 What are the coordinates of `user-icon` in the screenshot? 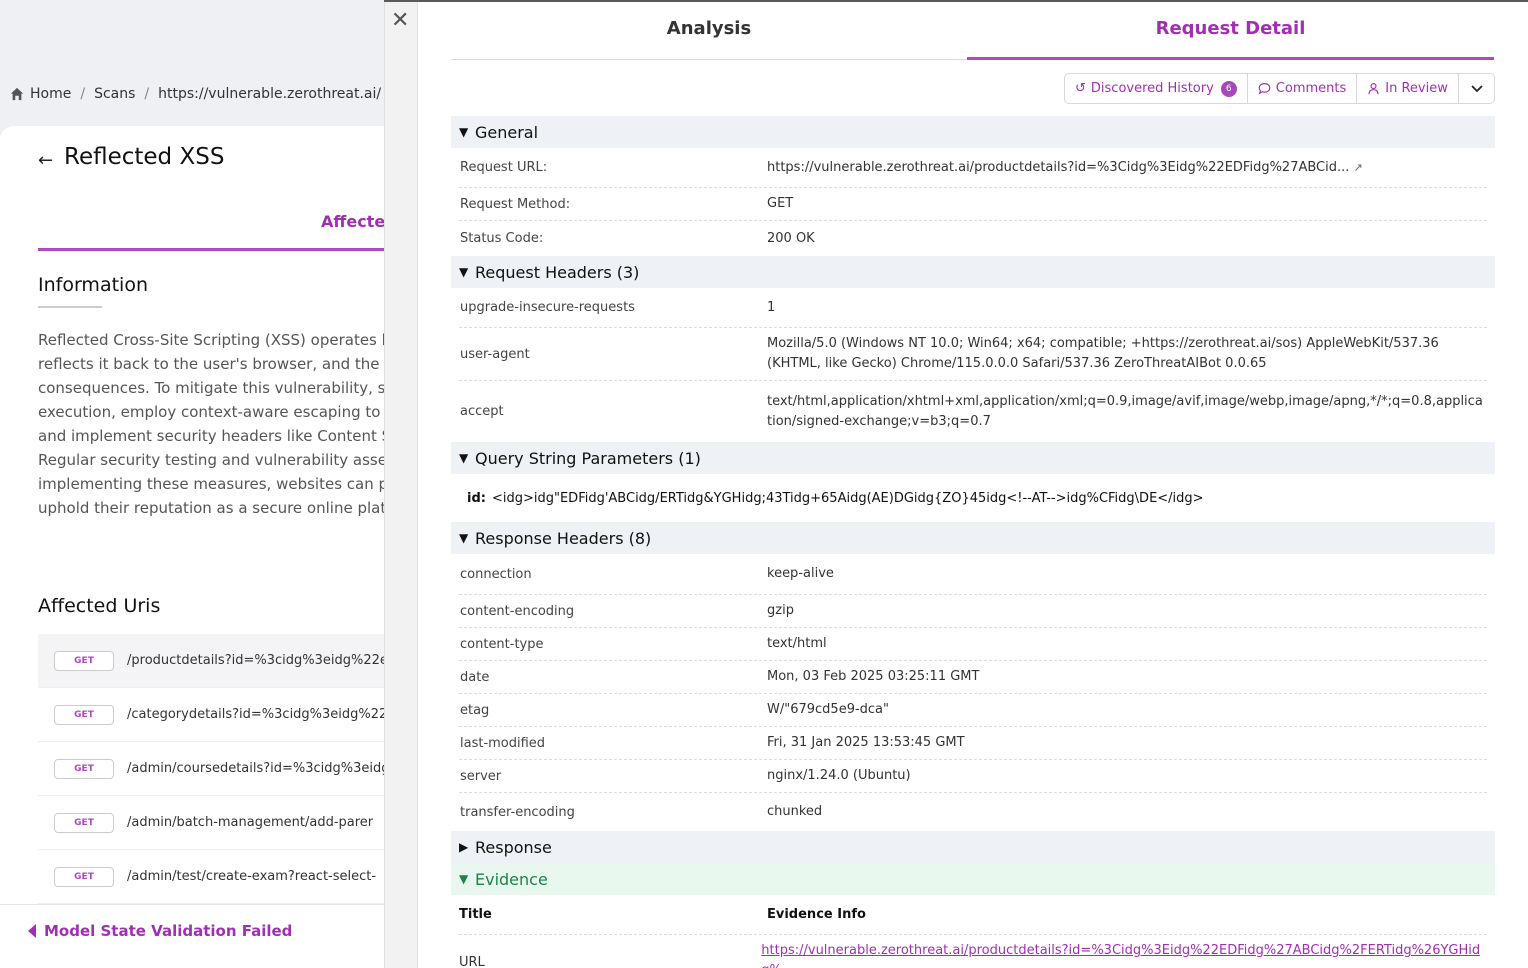 It's located at (1373, 89).